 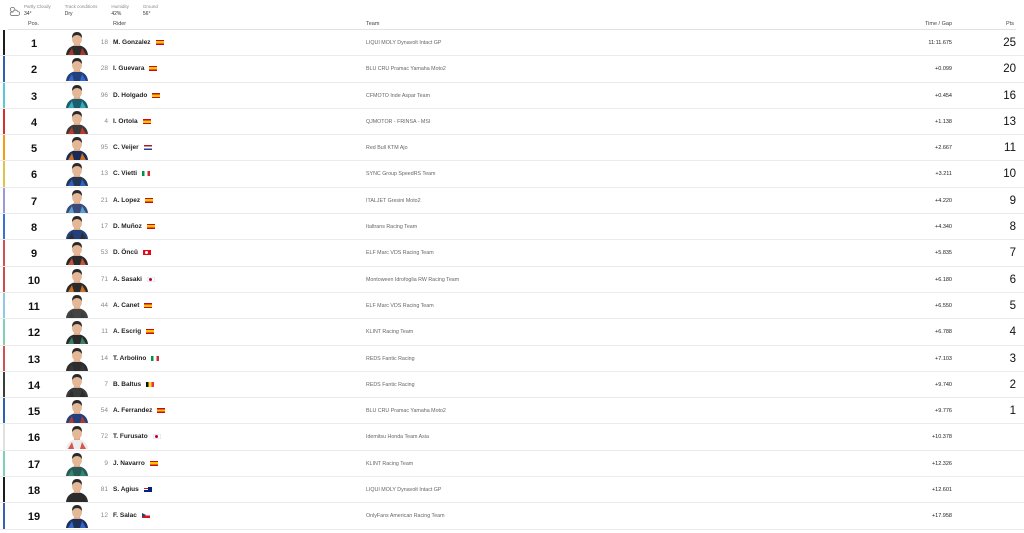 What do you see at coordinates (1012, 358) in the screenshot?
I see `points: 3` at bounding box center [1012, 358].